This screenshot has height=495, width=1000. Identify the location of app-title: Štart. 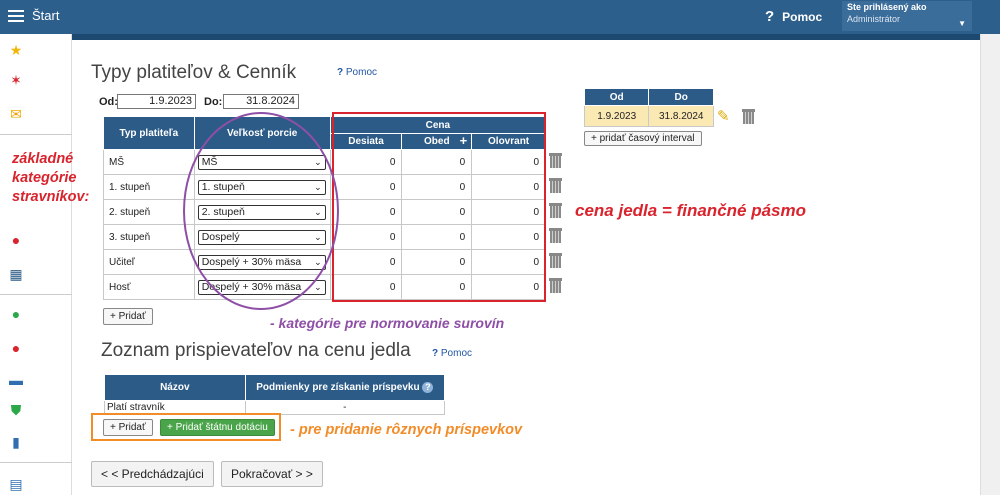
(45, 15).